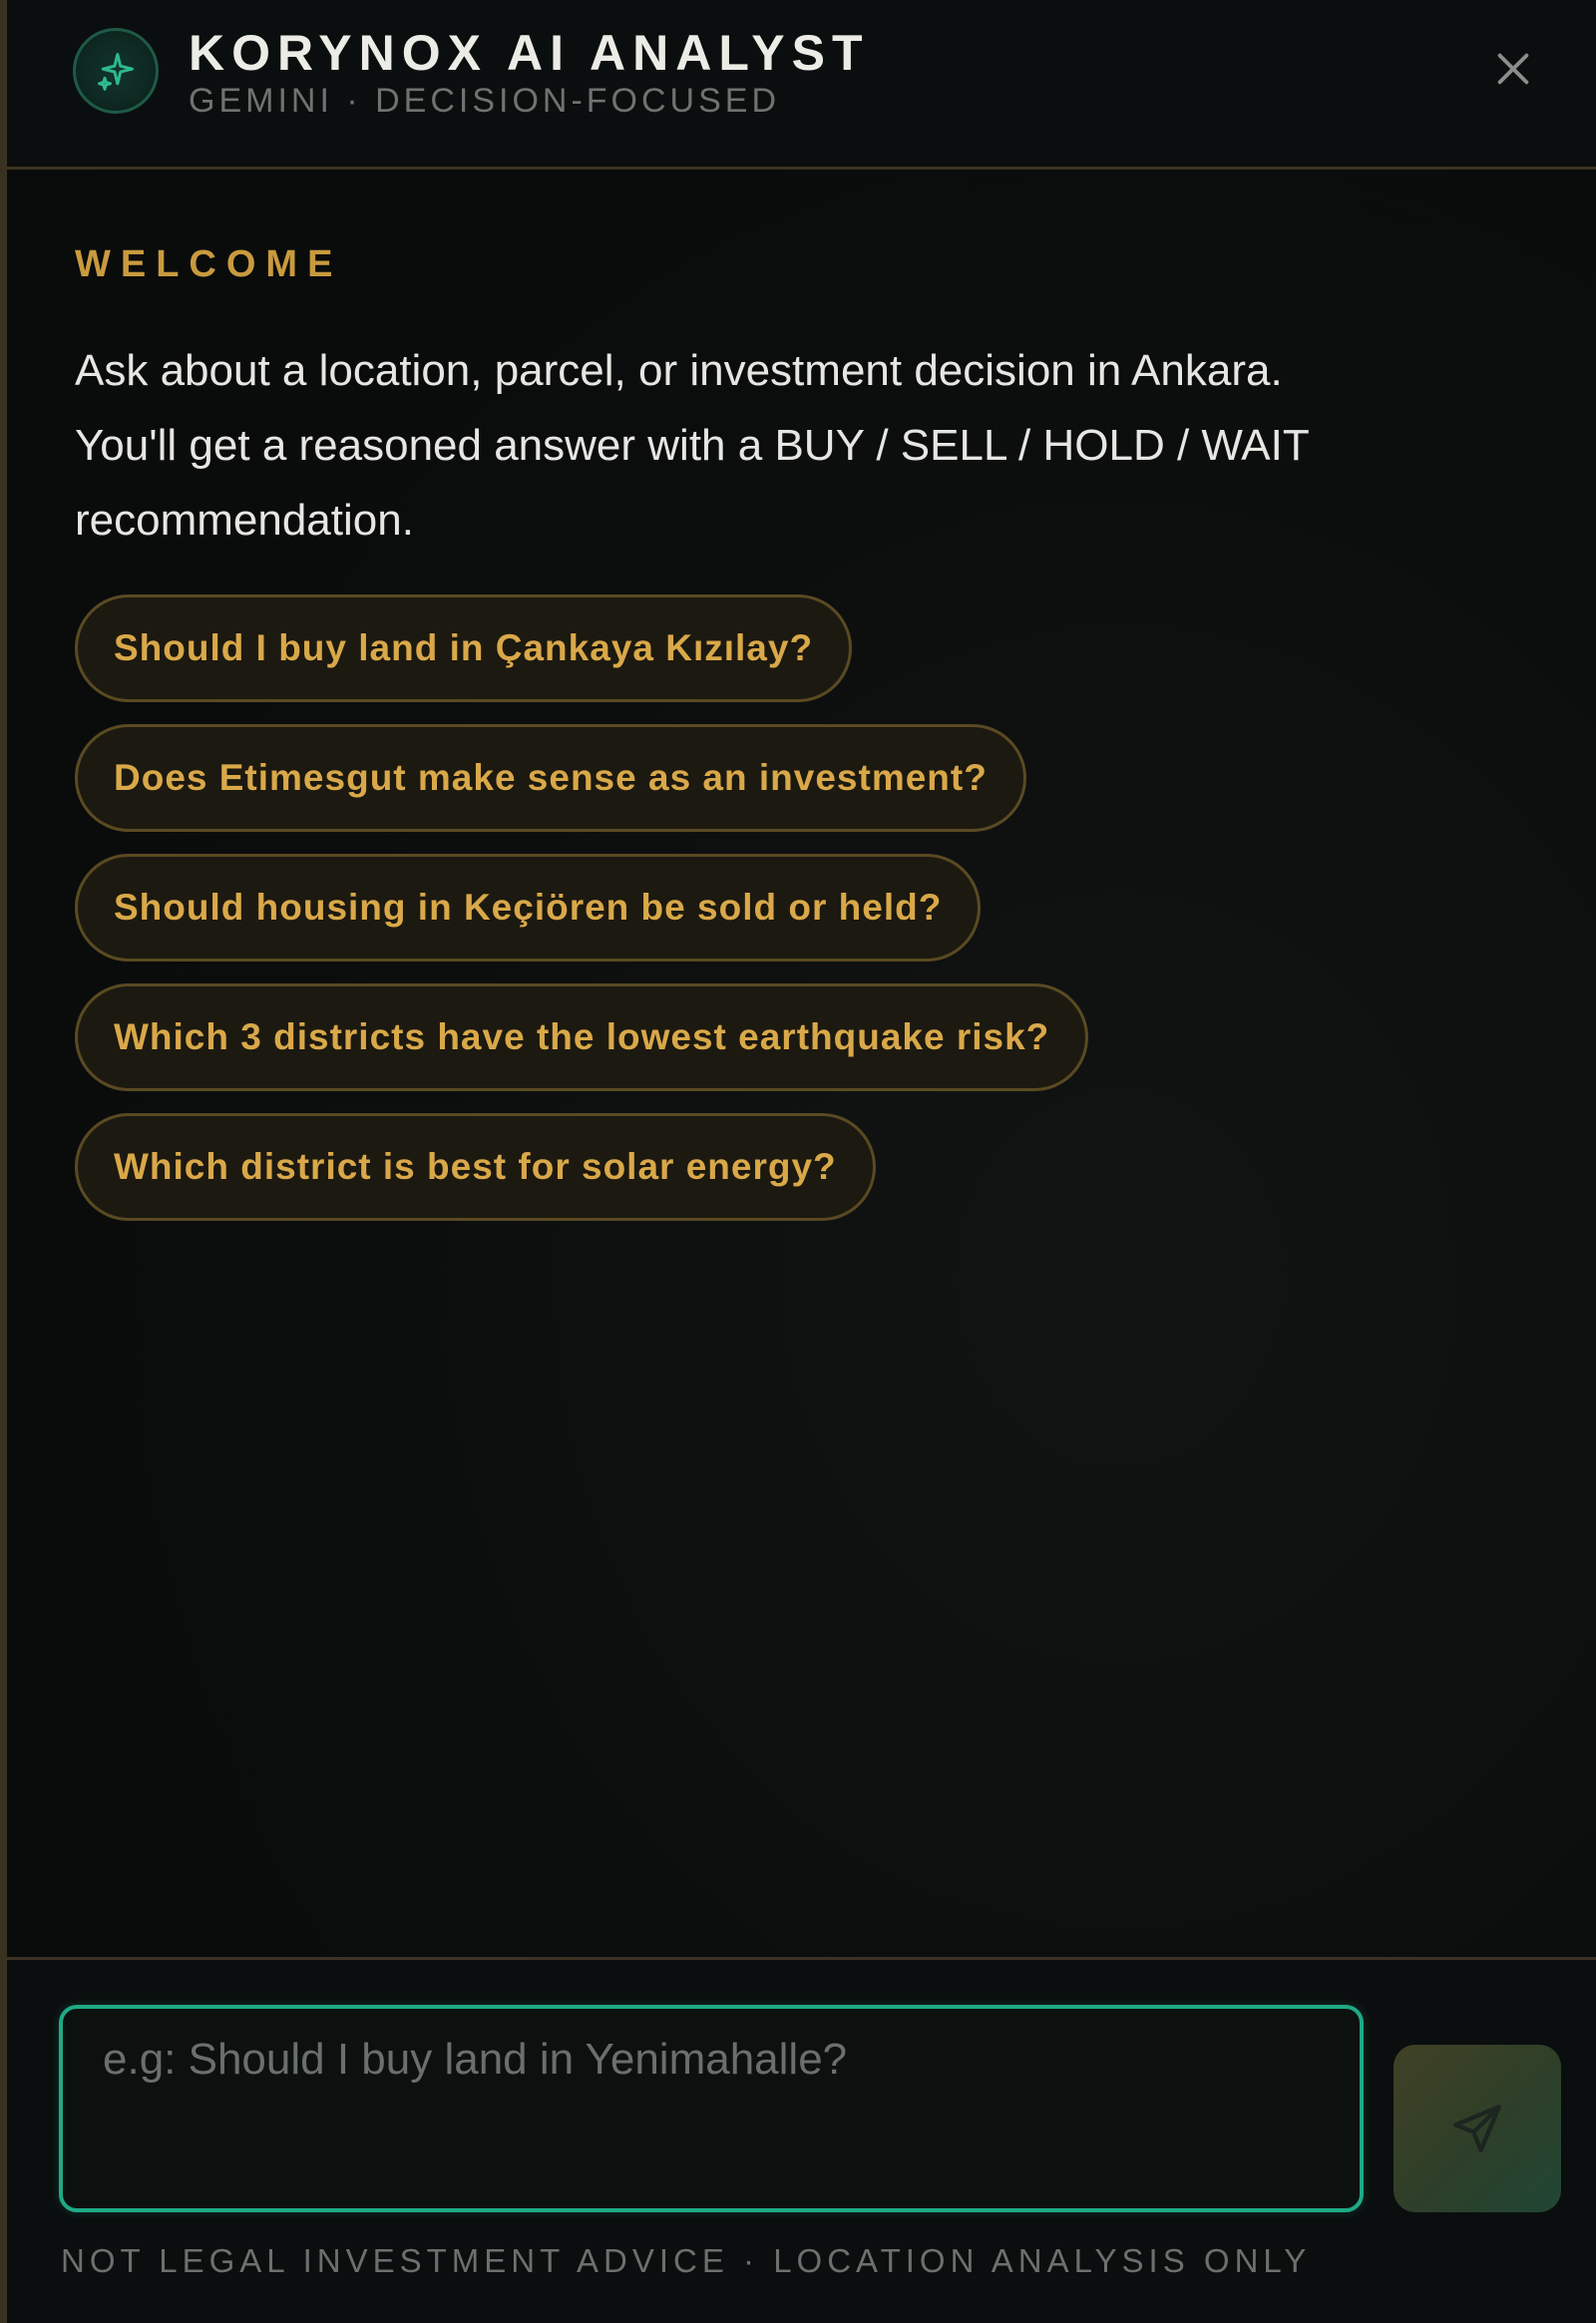  I want to click on send-button, so click(1477, 2128).